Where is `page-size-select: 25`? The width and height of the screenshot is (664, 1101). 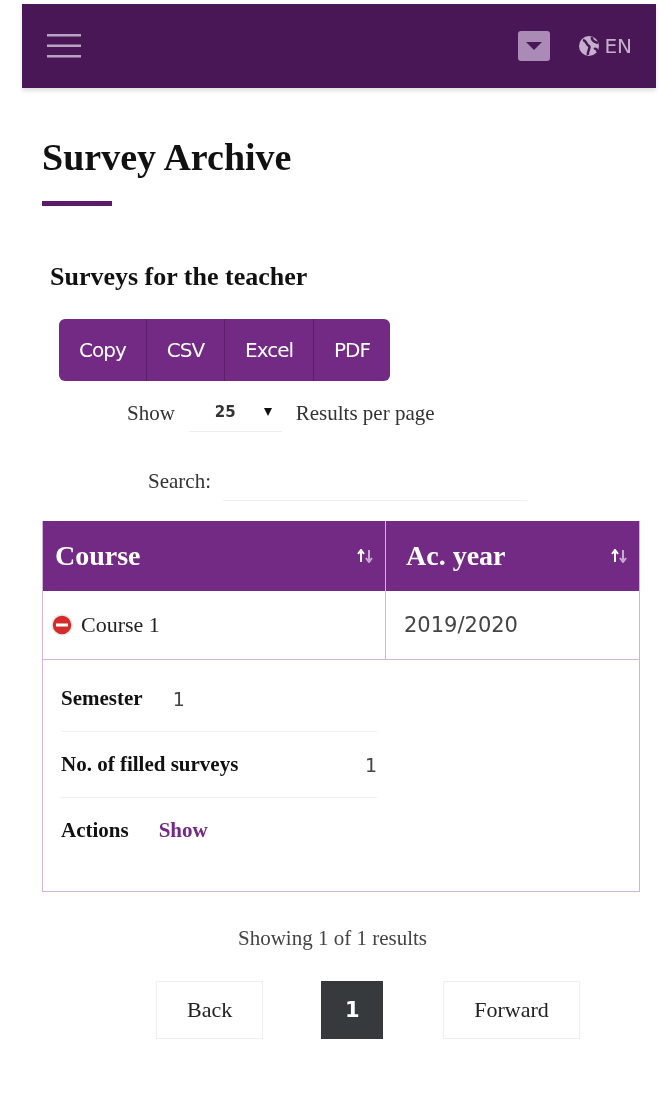
page-size-select: 25 is located at coordinates (235, 413).